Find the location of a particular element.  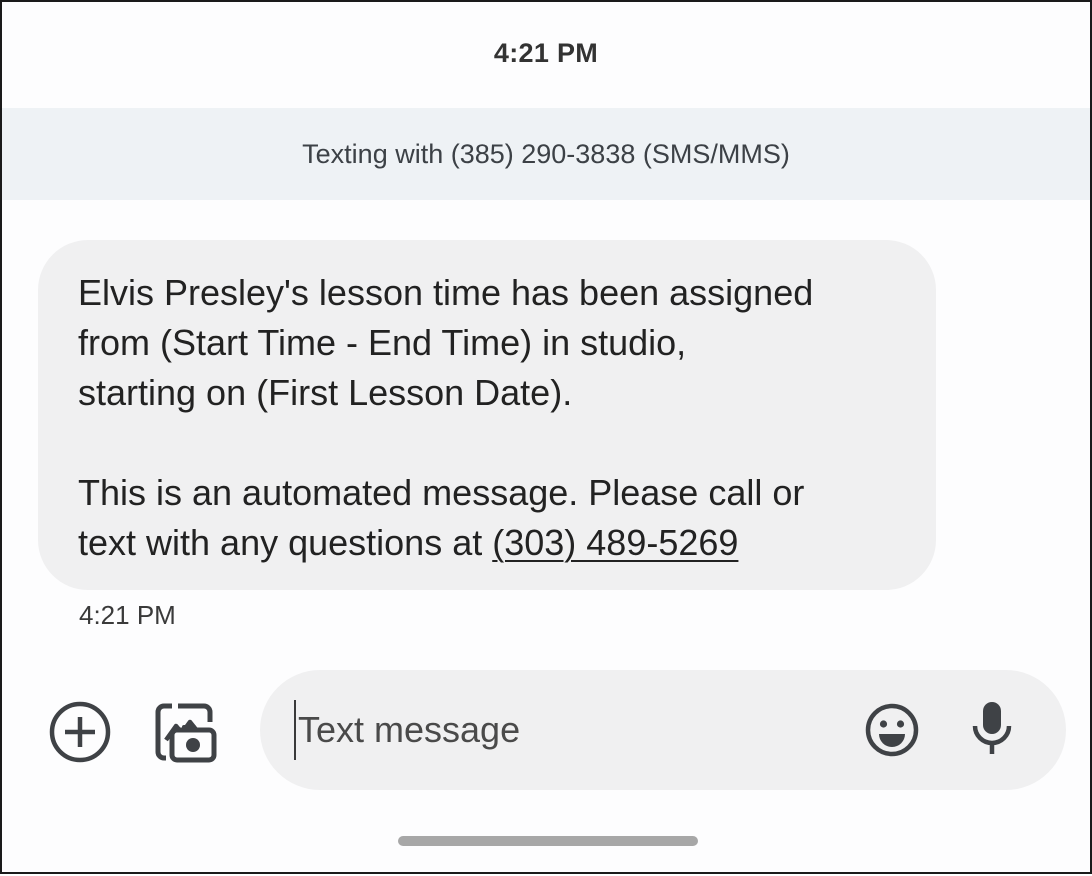

gallery-camera-icon is located at coordinates (186, 733).